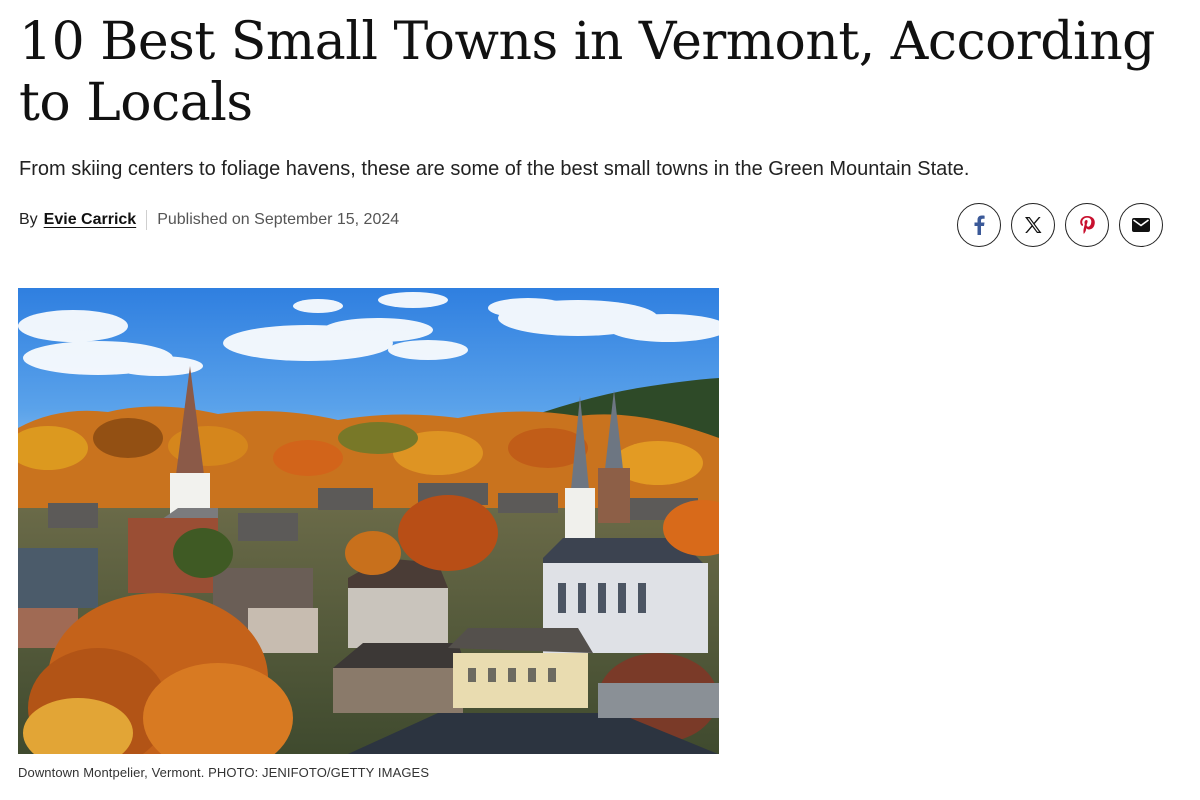  Describe the element at coordinates (147, 220) in the screenshot. I see `byline-divider` at that location.